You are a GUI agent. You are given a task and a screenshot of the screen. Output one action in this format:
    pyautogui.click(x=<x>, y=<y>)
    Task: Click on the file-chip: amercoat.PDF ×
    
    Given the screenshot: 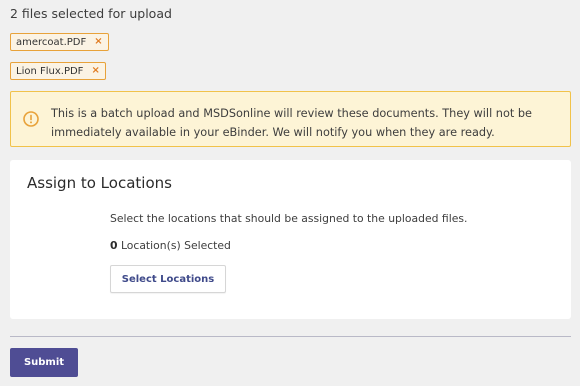 What is the action you would take?
    pyautogui.click(x=59, y=42)
    